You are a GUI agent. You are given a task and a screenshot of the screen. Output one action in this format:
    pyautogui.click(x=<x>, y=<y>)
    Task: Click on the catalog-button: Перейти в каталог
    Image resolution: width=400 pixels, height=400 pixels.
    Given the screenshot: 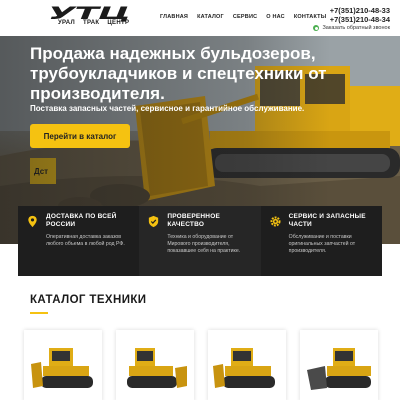 What is the action you would take?
    pyautogui.click(x=80, y=136)
    